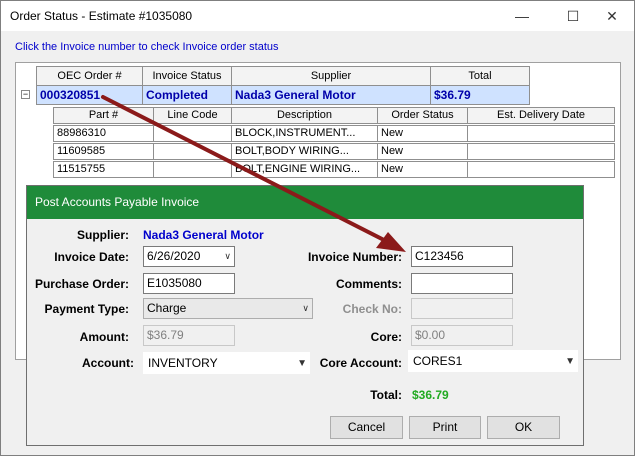 This screenshot has width=635, height=456. Describe the element at coordinates (89, 95) in the screenshot. I see `invoice-number-link: 000320851` at that location.